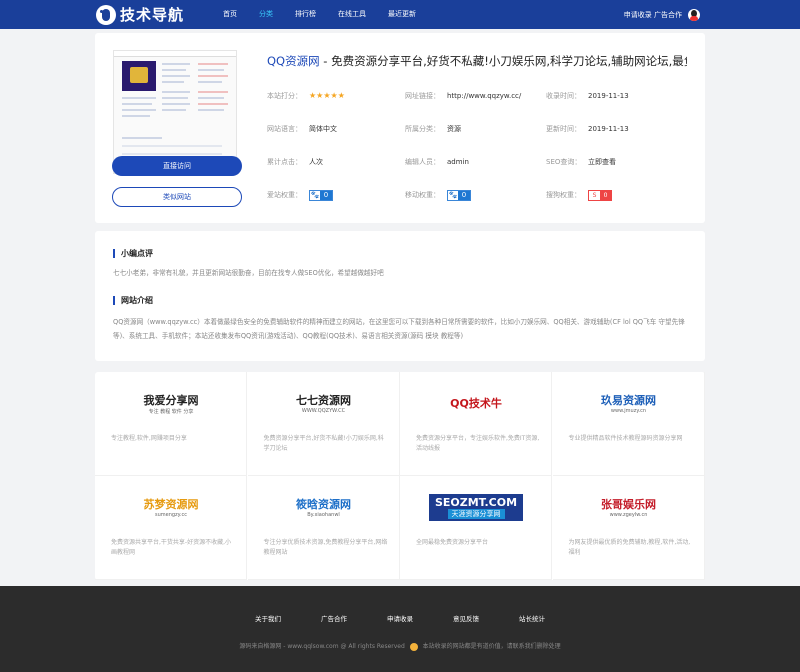  What do you see at coordinates (422, 195) in the screenshot?
I see `info-label: 移动权重：` at bounding box center [422, 195].